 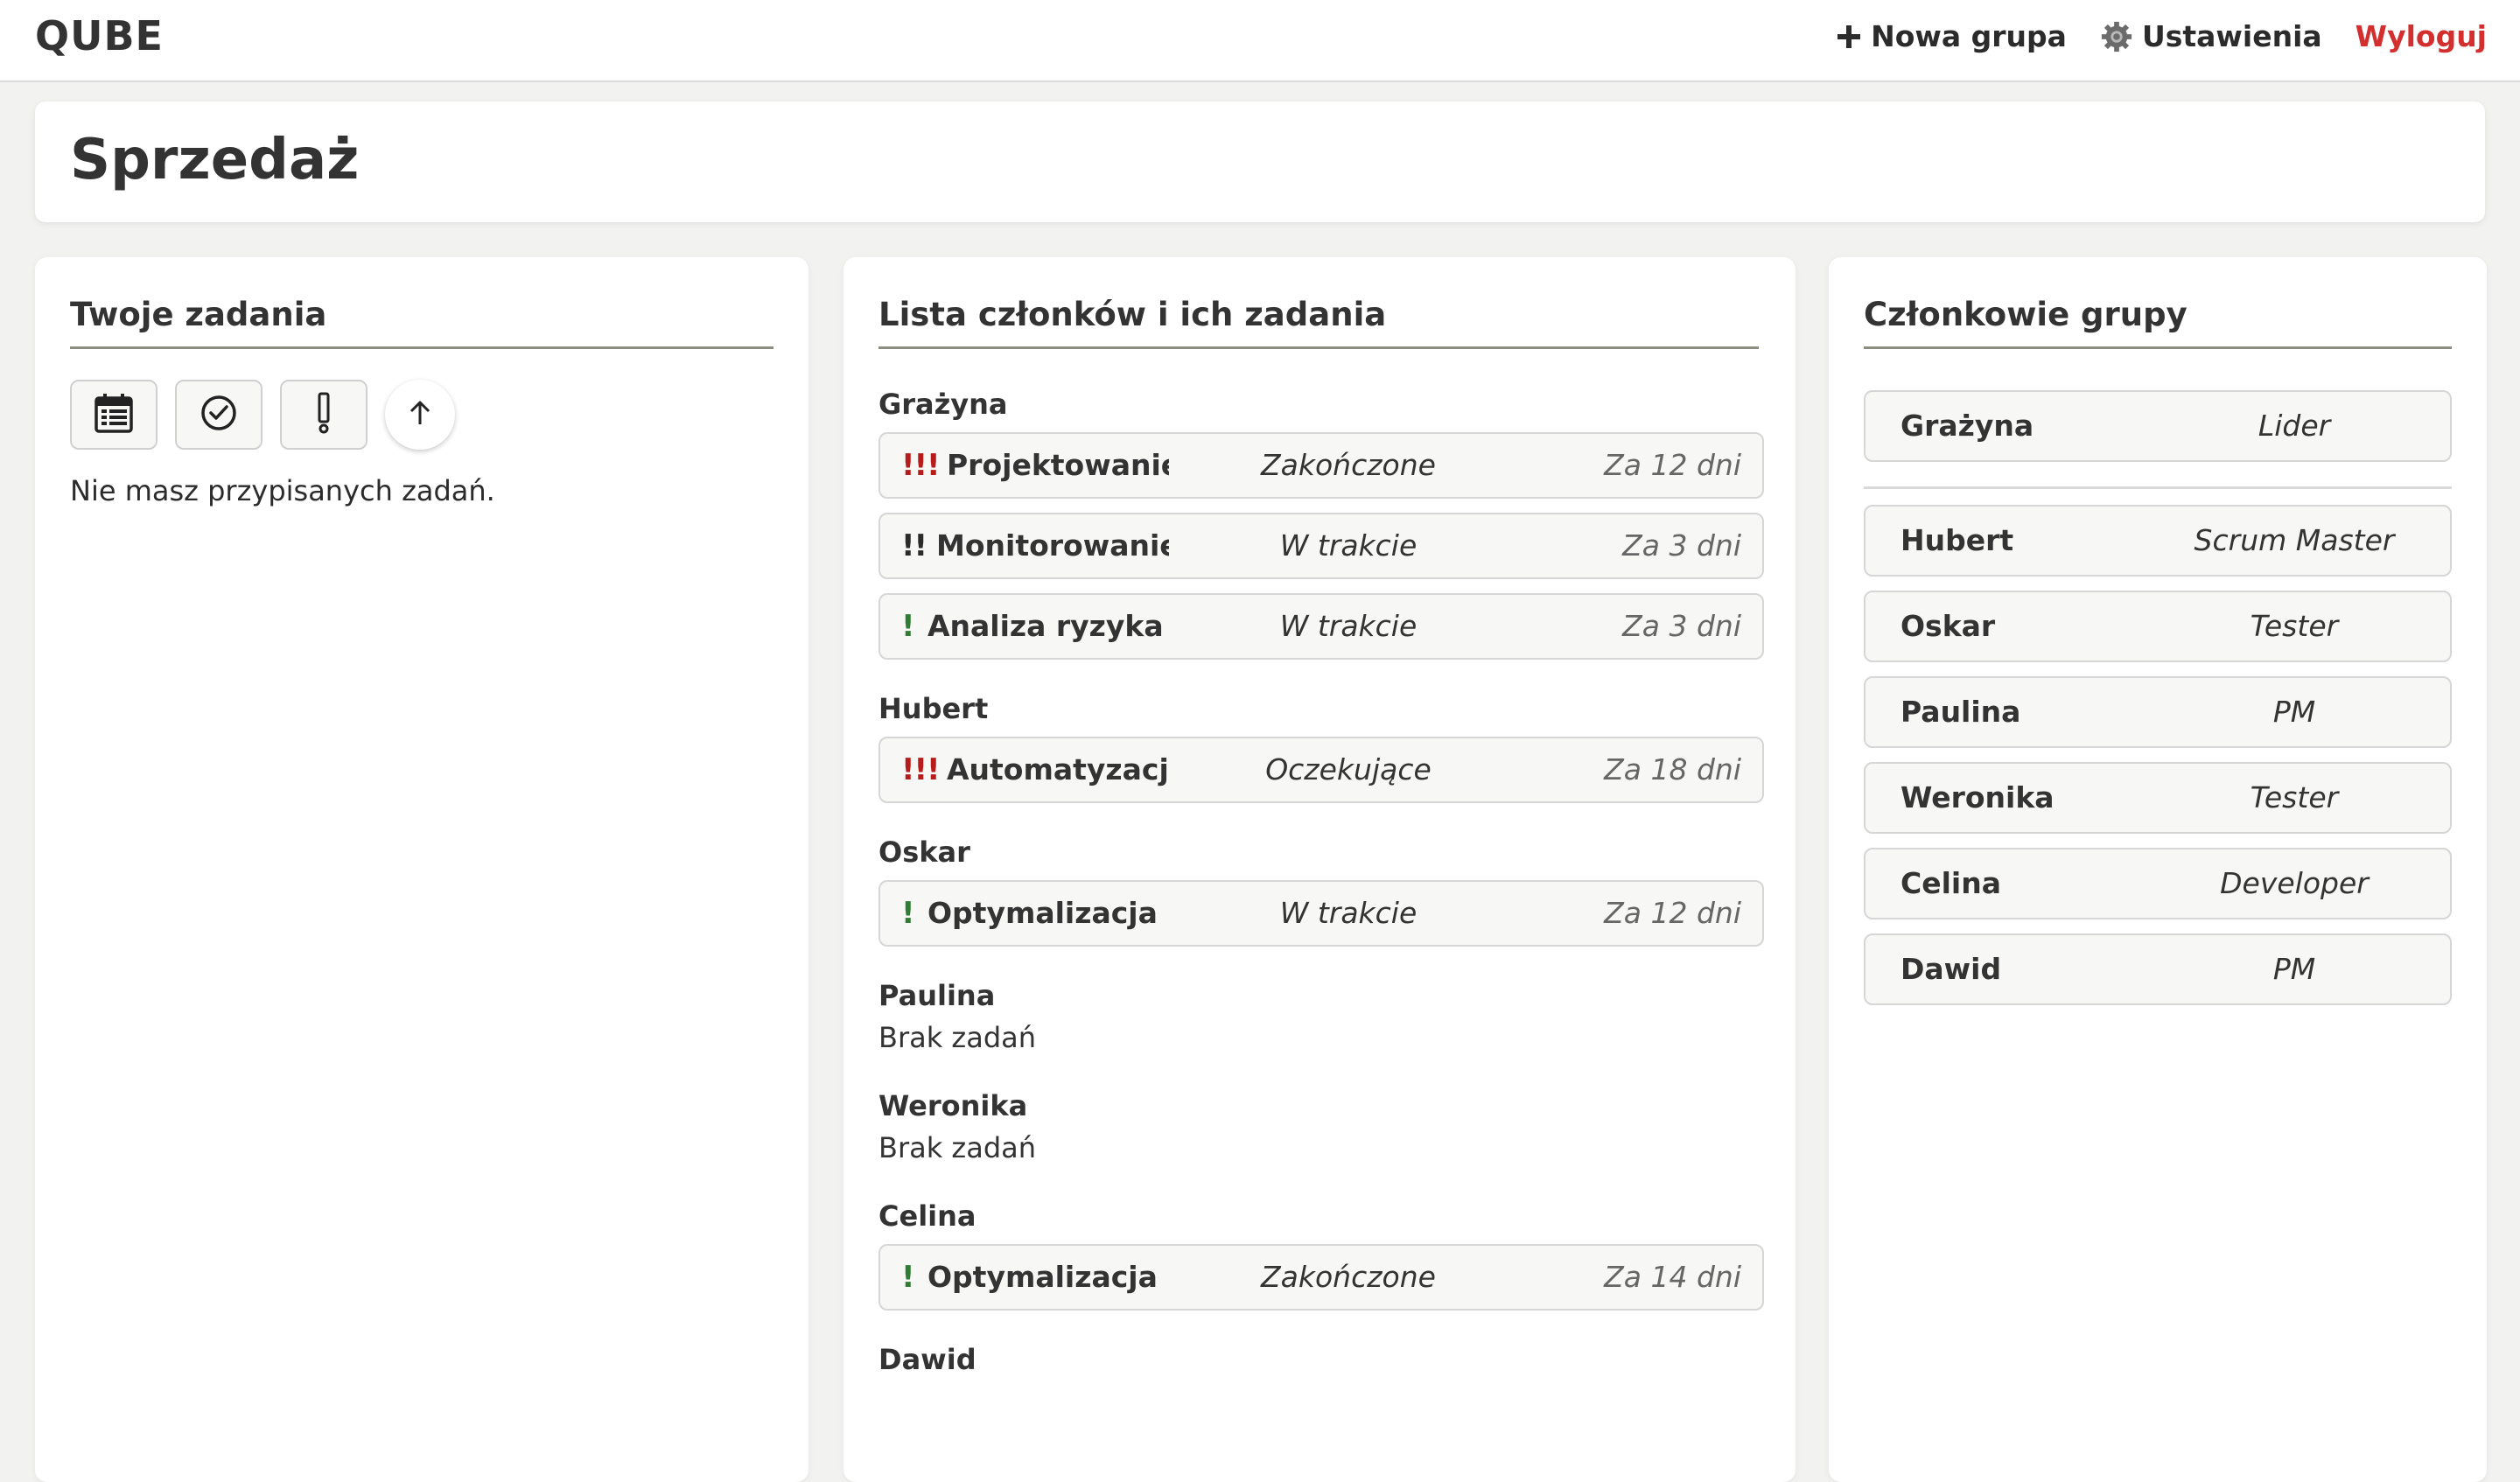 I want to click on task-due: Za 18 dni, so click(x=1672, y=769).